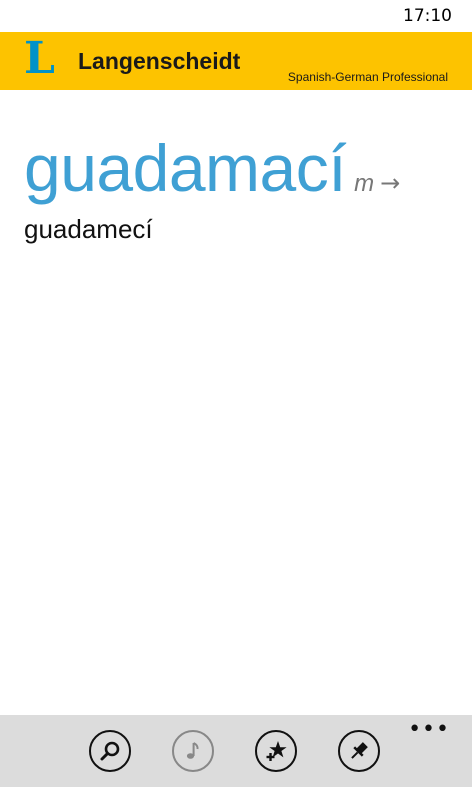 This screenshot has width=472, height=787. I want to click on add-favorite-icon, so click(276, 751).